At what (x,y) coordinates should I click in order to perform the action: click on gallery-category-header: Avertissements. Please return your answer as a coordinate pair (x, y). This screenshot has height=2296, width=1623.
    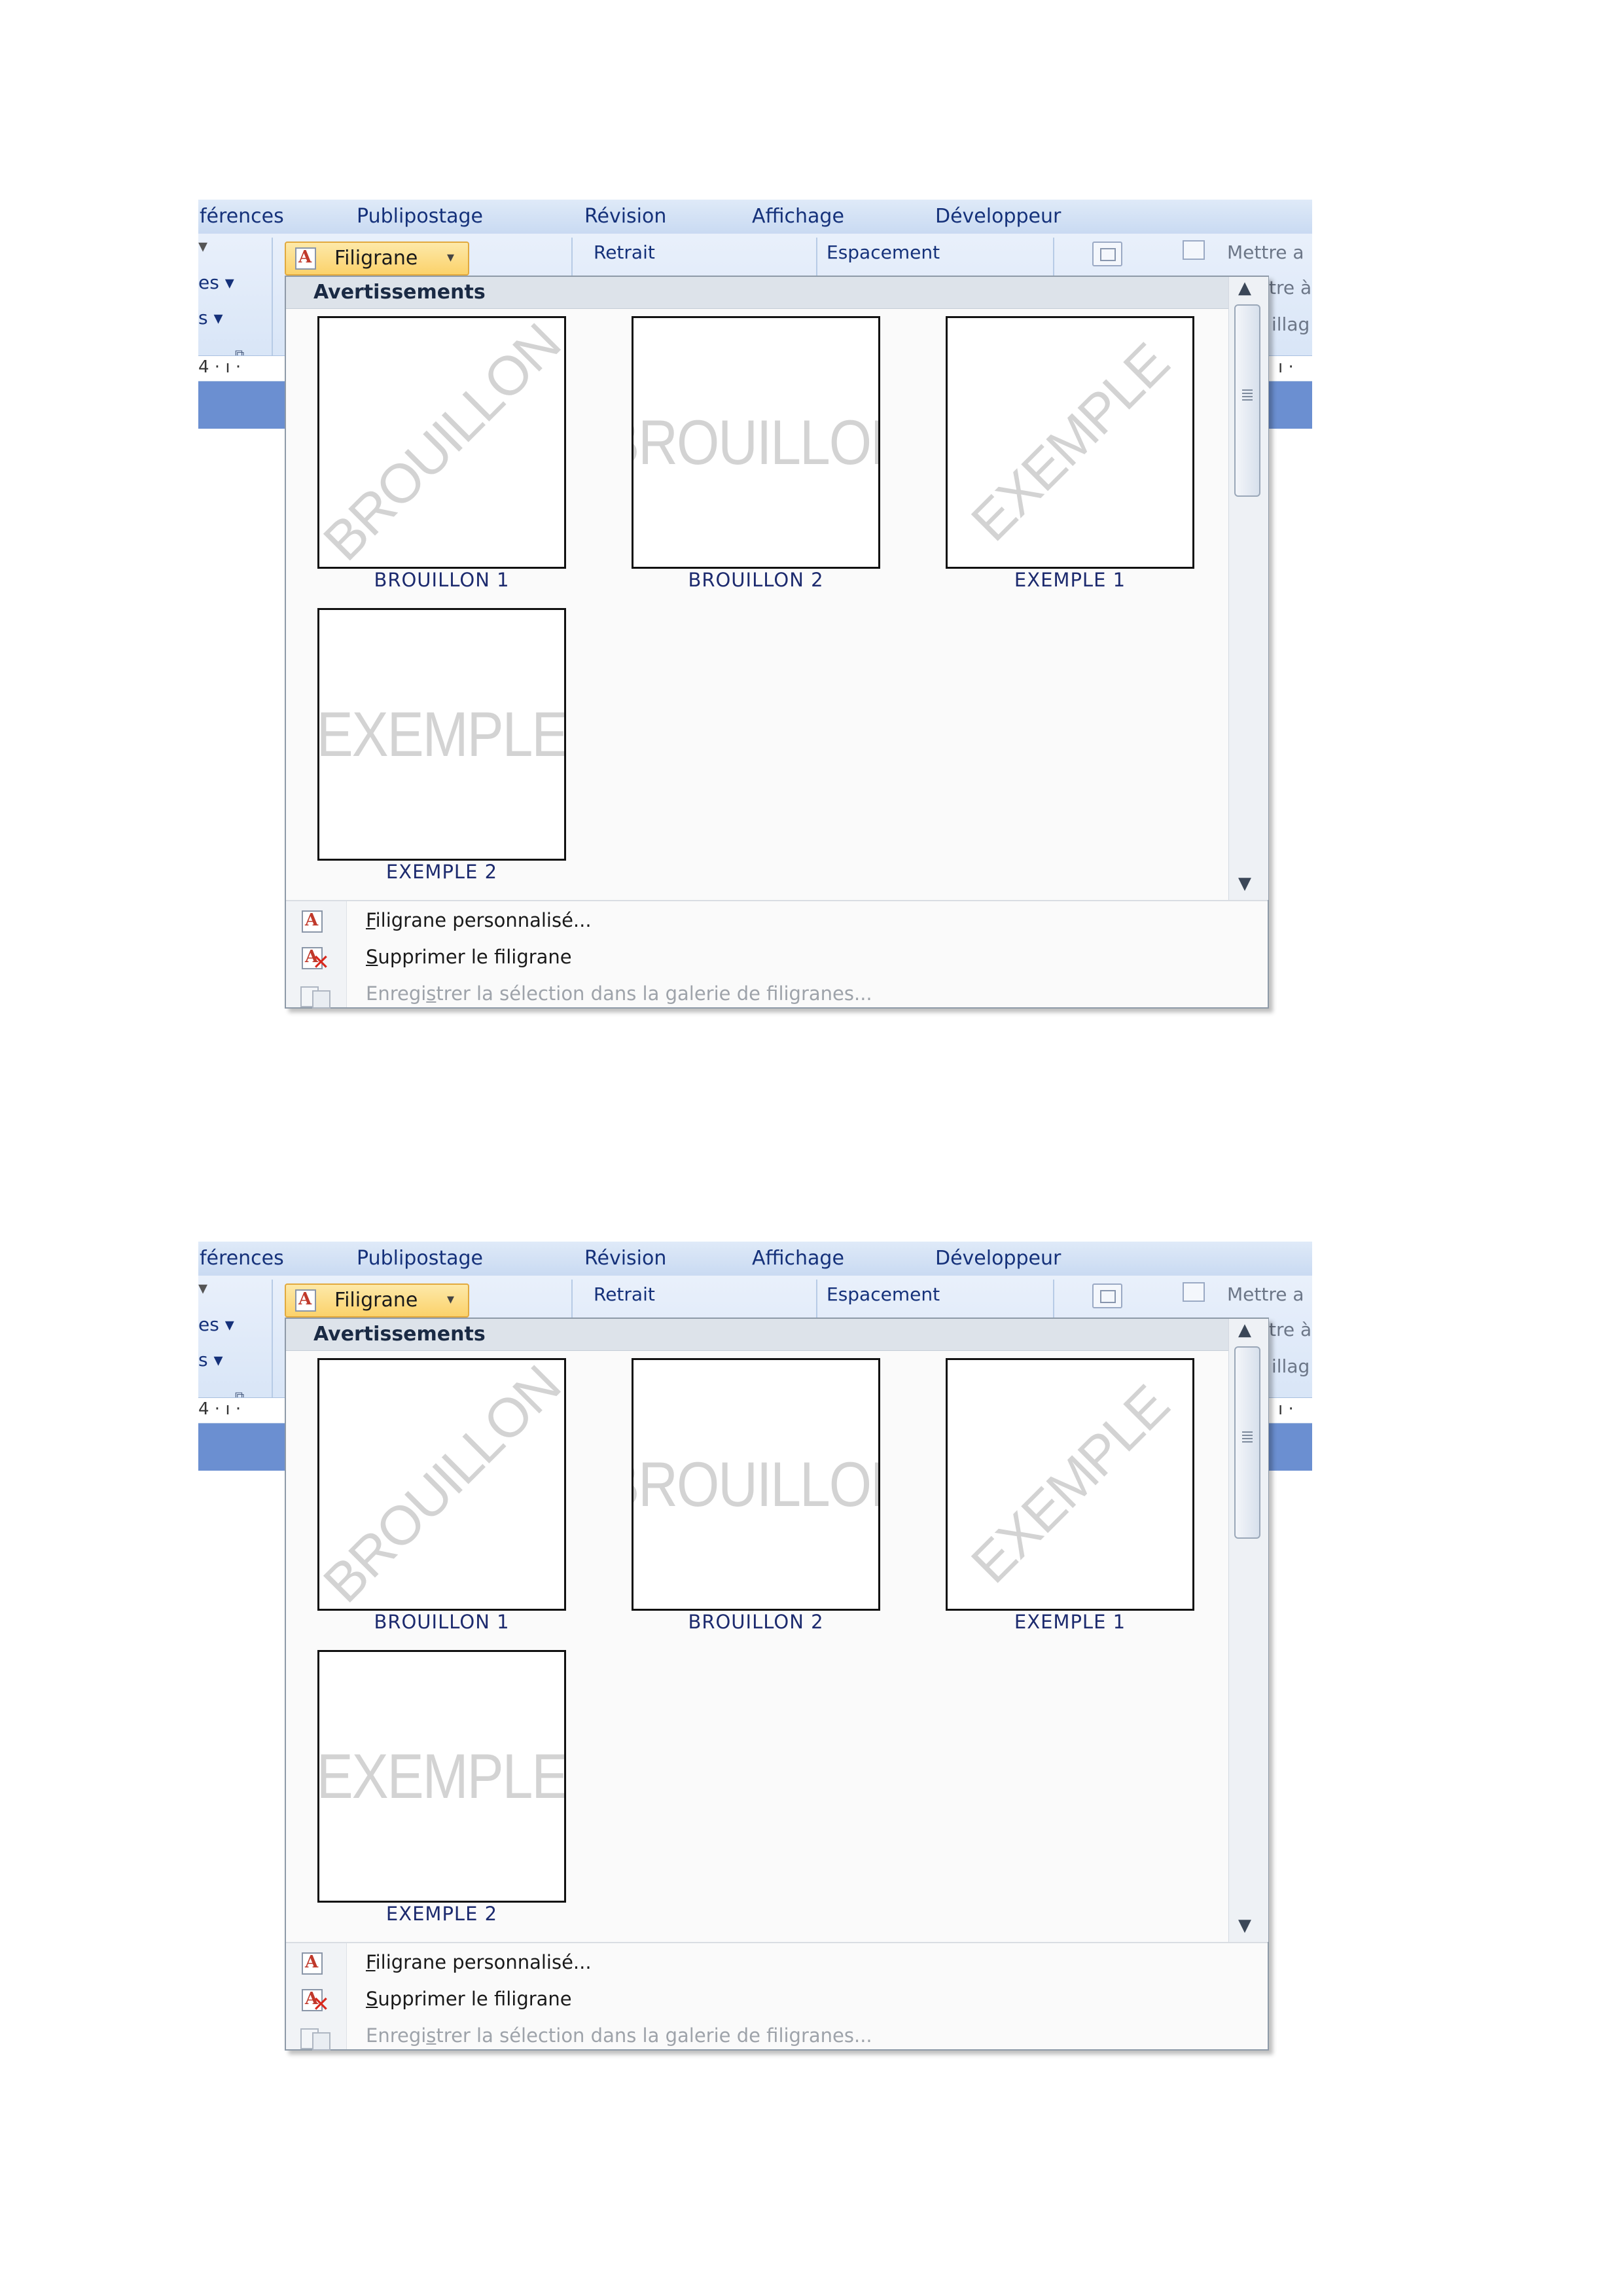
    Looking at the image, I should click on (757, 293).